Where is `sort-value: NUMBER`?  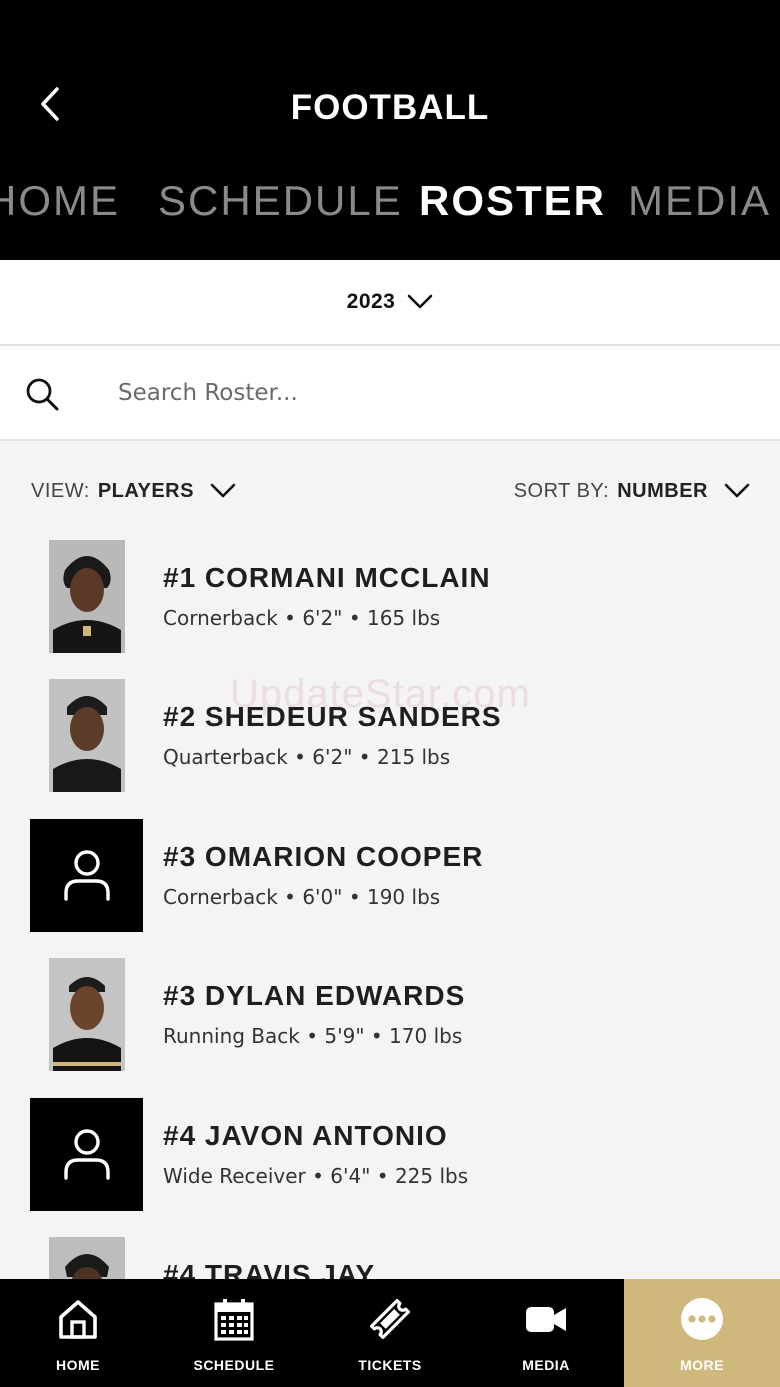 sort-value: NUMBER is located at coordinates (662, 490).